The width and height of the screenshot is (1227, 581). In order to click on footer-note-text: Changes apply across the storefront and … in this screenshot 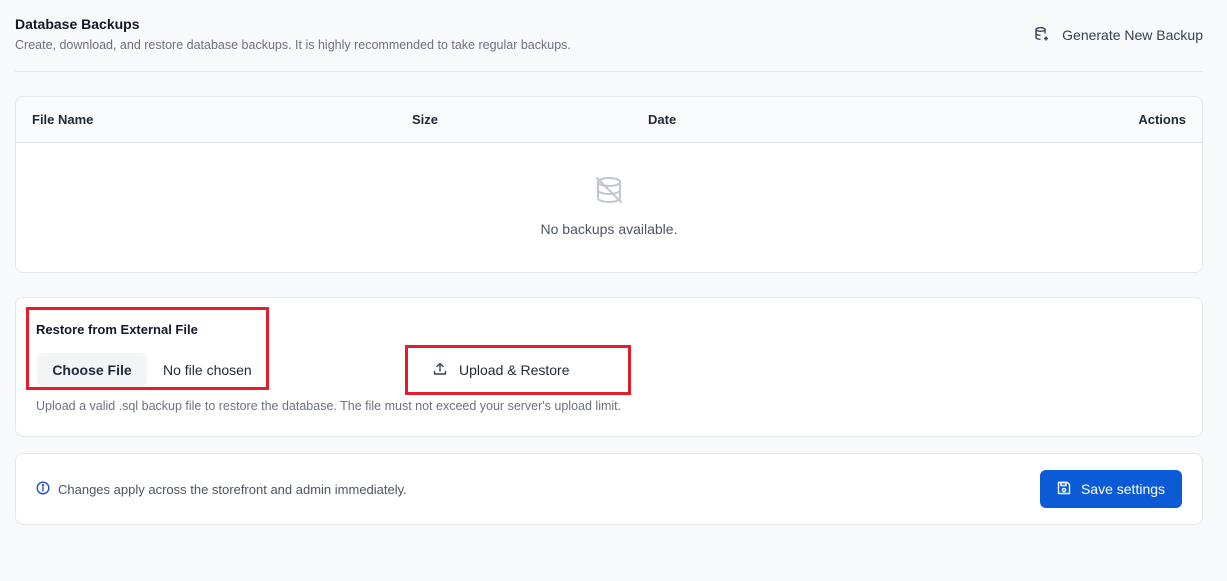, I will do `click(232, 489)`.